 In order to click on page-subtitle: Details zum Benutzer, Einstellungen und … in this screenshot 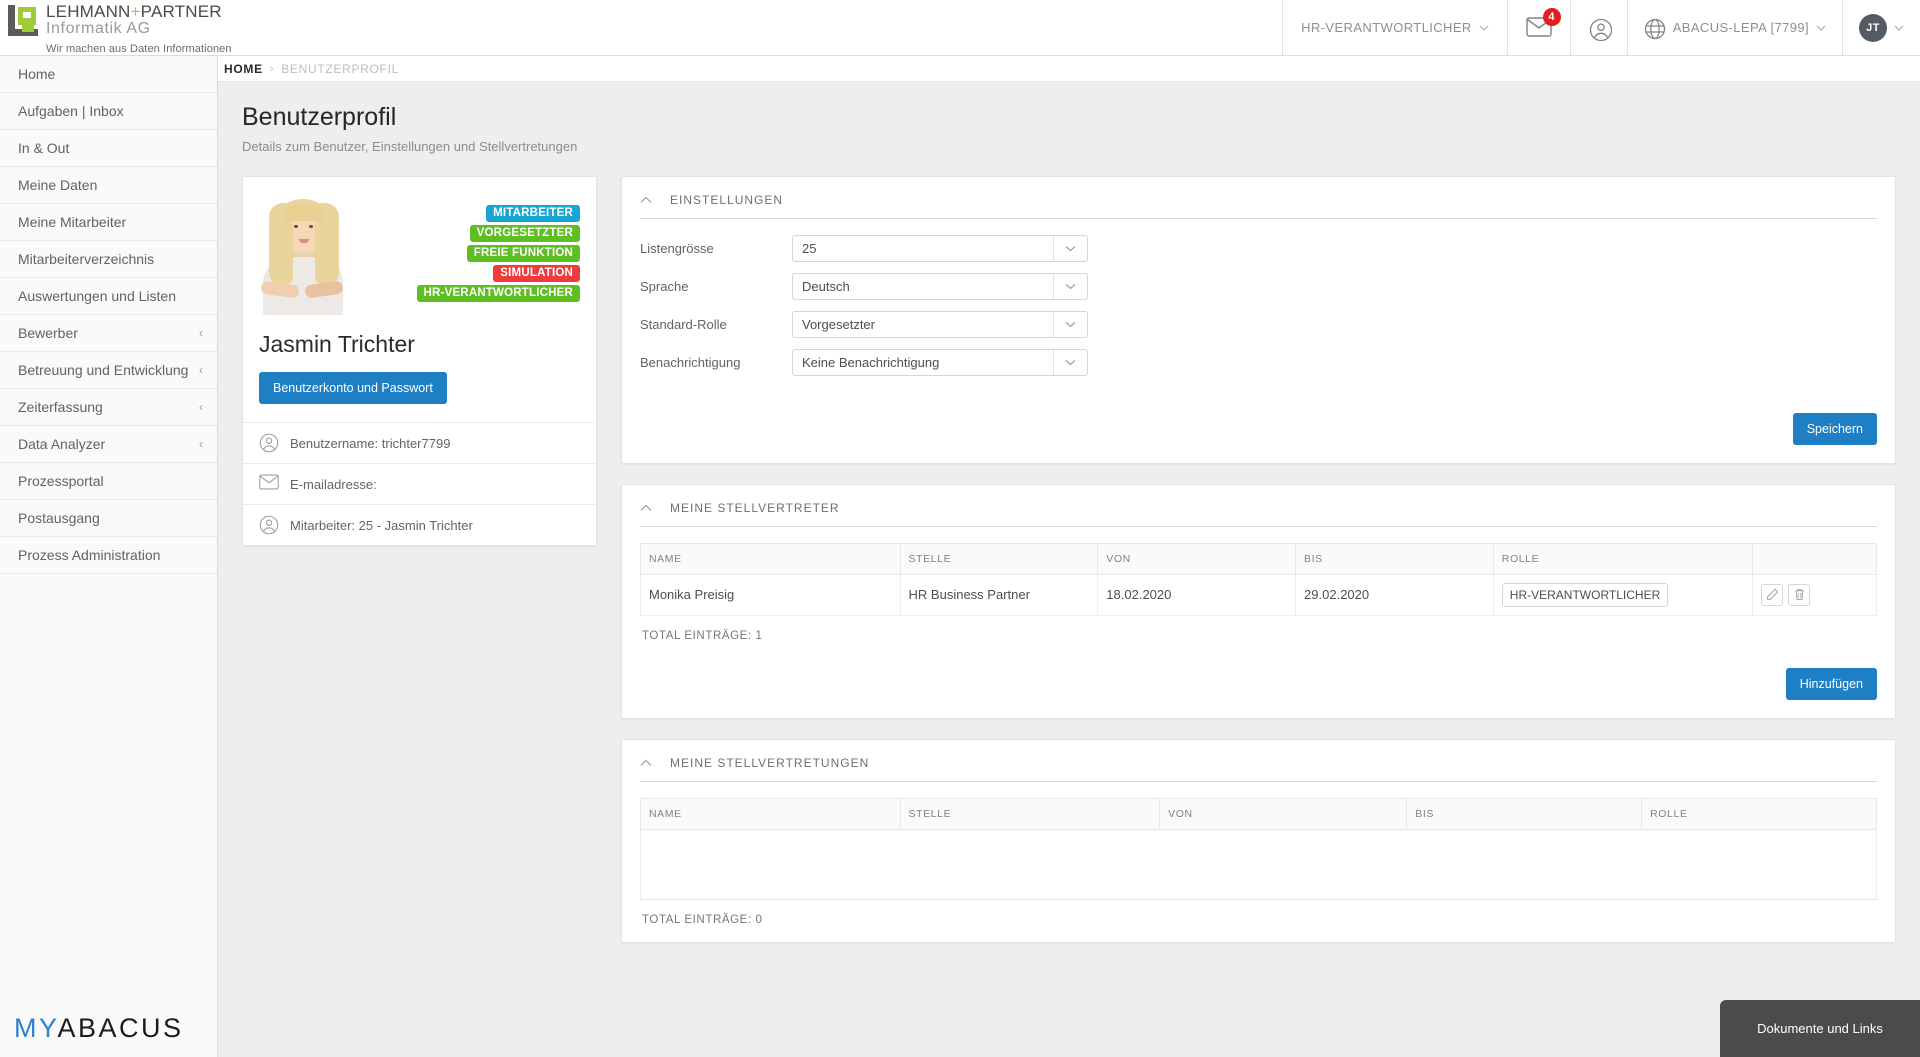, I will do `click(410, 146)`.